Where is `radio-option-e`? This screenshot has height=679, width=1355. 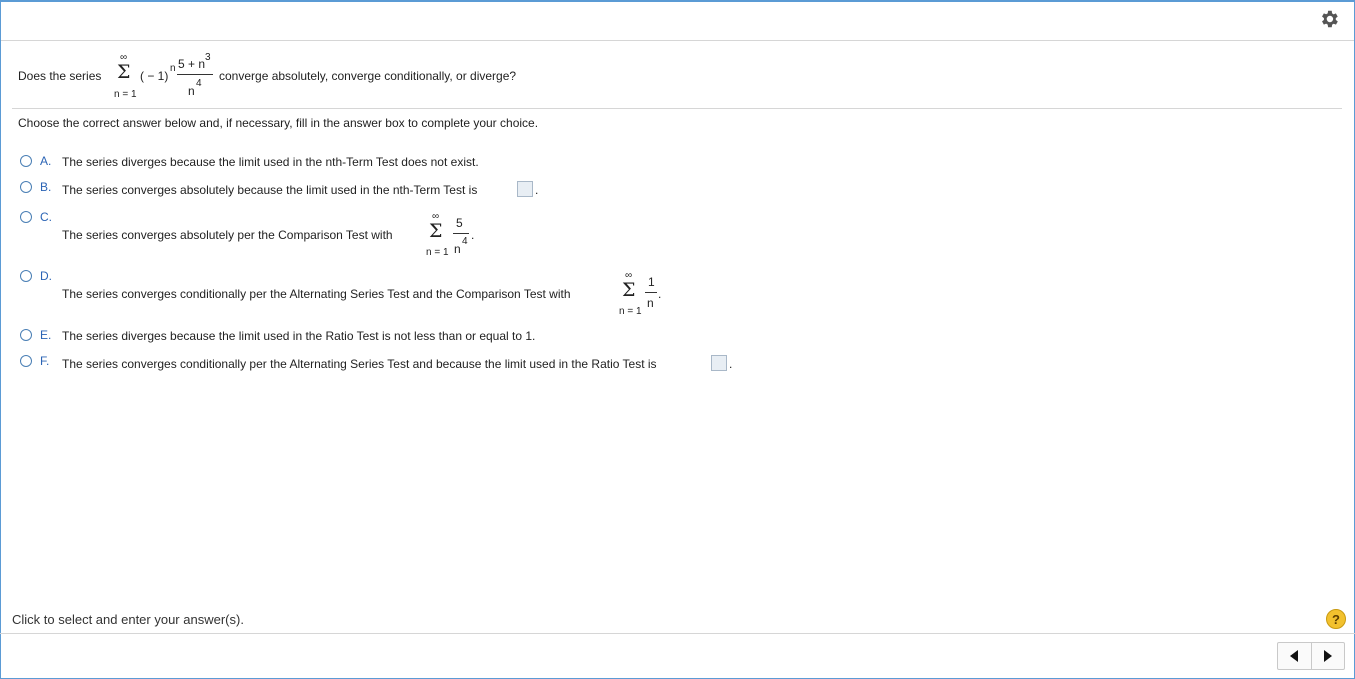 radio-option-e is located at coordinates (26, 335).